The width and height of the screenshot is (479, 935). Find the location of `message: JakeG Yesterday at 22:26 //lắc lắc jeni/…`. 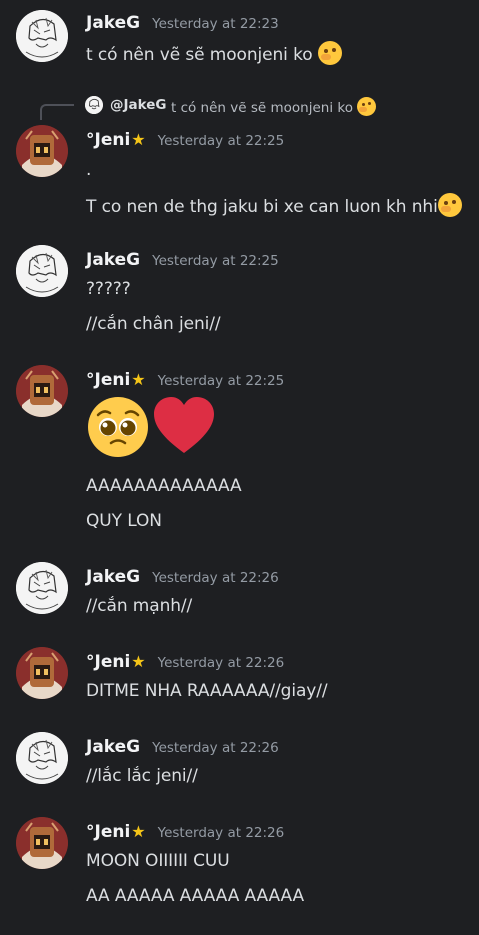

message: JakeG Yesterday at 22:26 //lắc lắc jeni/… is located at coordinates (239, 762).